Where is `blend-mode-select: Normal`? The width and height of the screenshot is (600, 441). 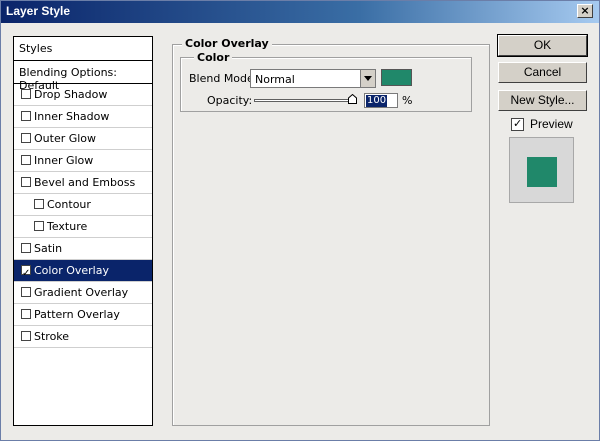
blend-mode-select: Normal is located at coordinates (313, 78).